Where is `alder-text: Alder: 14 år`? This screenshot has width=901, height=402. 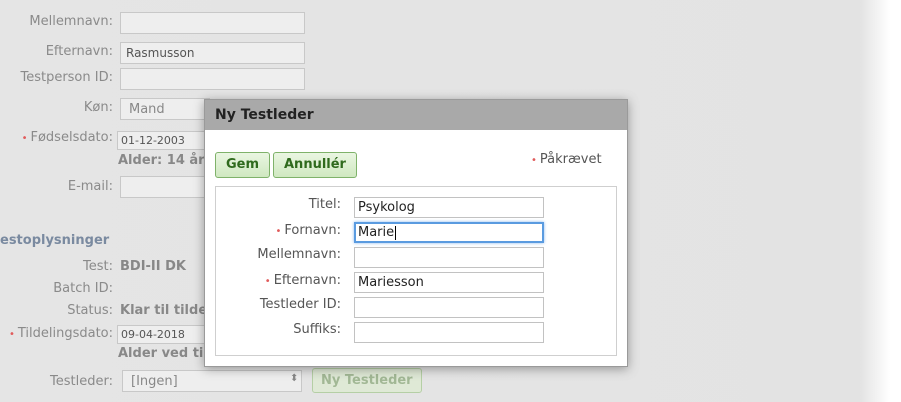 alder-text: Alder: 14 år is located at coordinates (161, 160).